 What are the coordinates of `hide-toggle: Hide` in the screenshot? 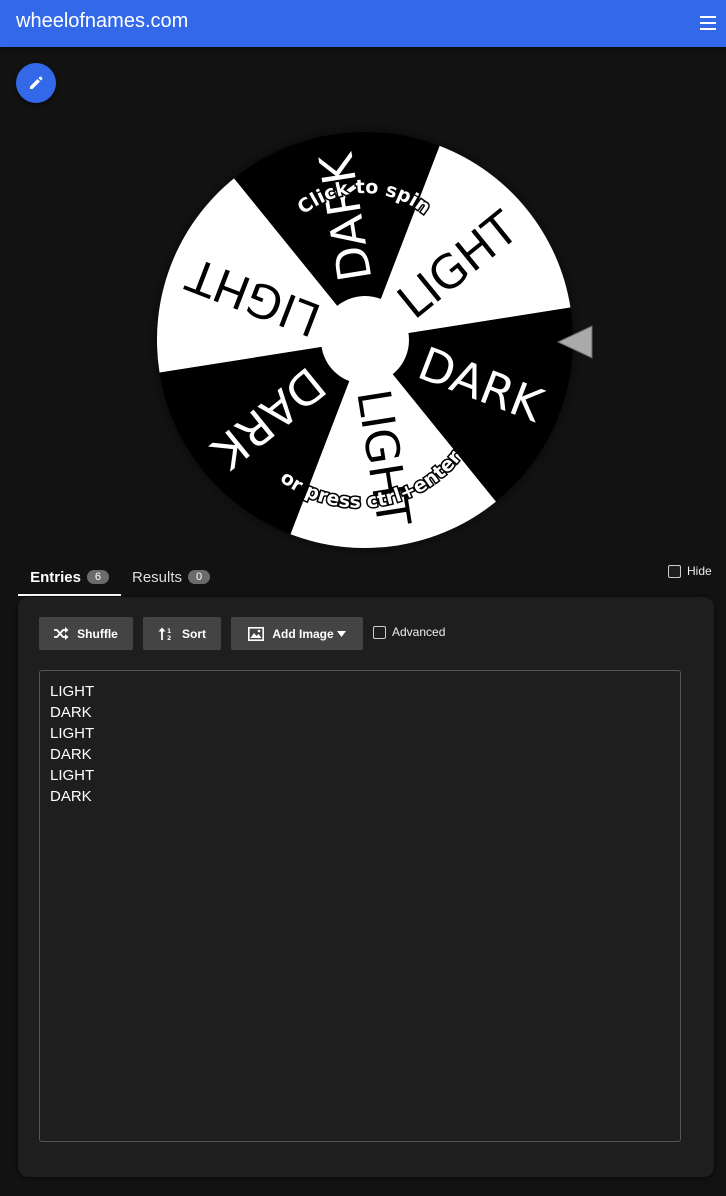 It's located at (690, 571).